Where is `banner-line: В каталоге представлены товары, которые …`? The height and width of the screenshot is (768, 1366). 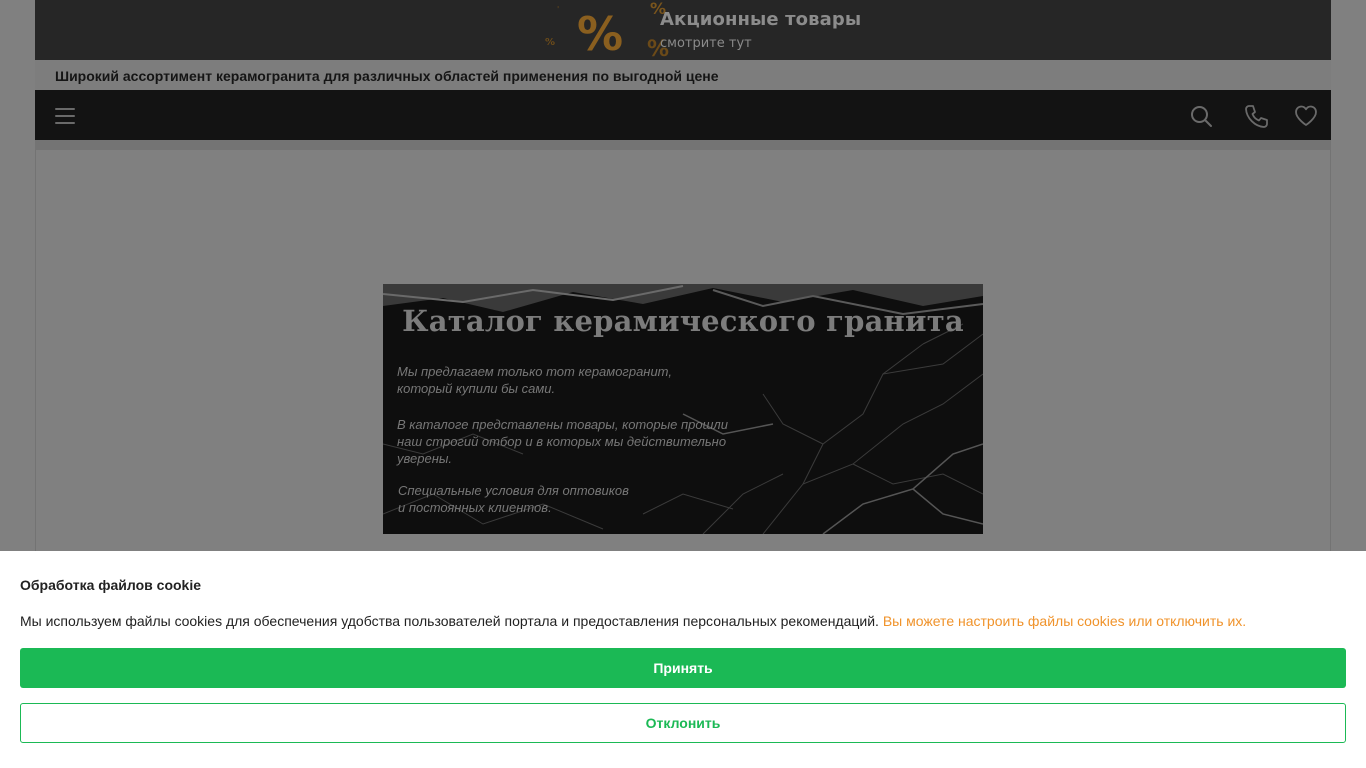 banner-line: В каталоге представлены товары, которые … is located at coordinates (562, 424).